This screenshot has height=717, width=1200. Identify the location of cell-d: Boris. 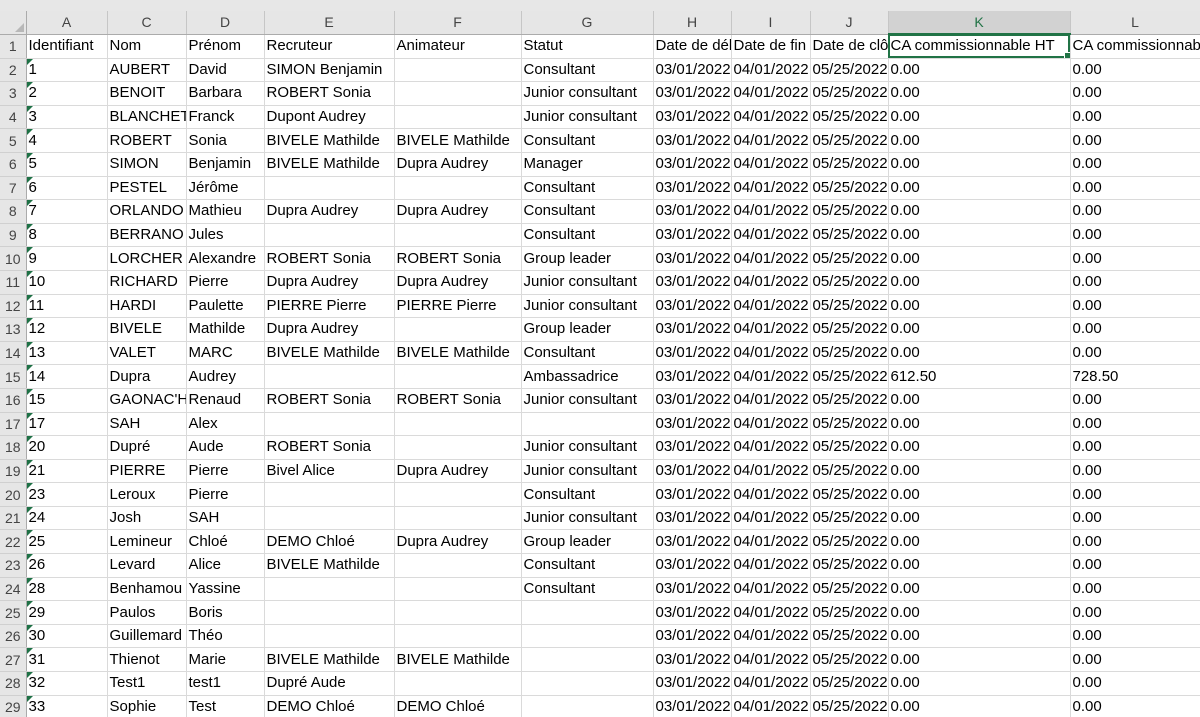
(225, 612).